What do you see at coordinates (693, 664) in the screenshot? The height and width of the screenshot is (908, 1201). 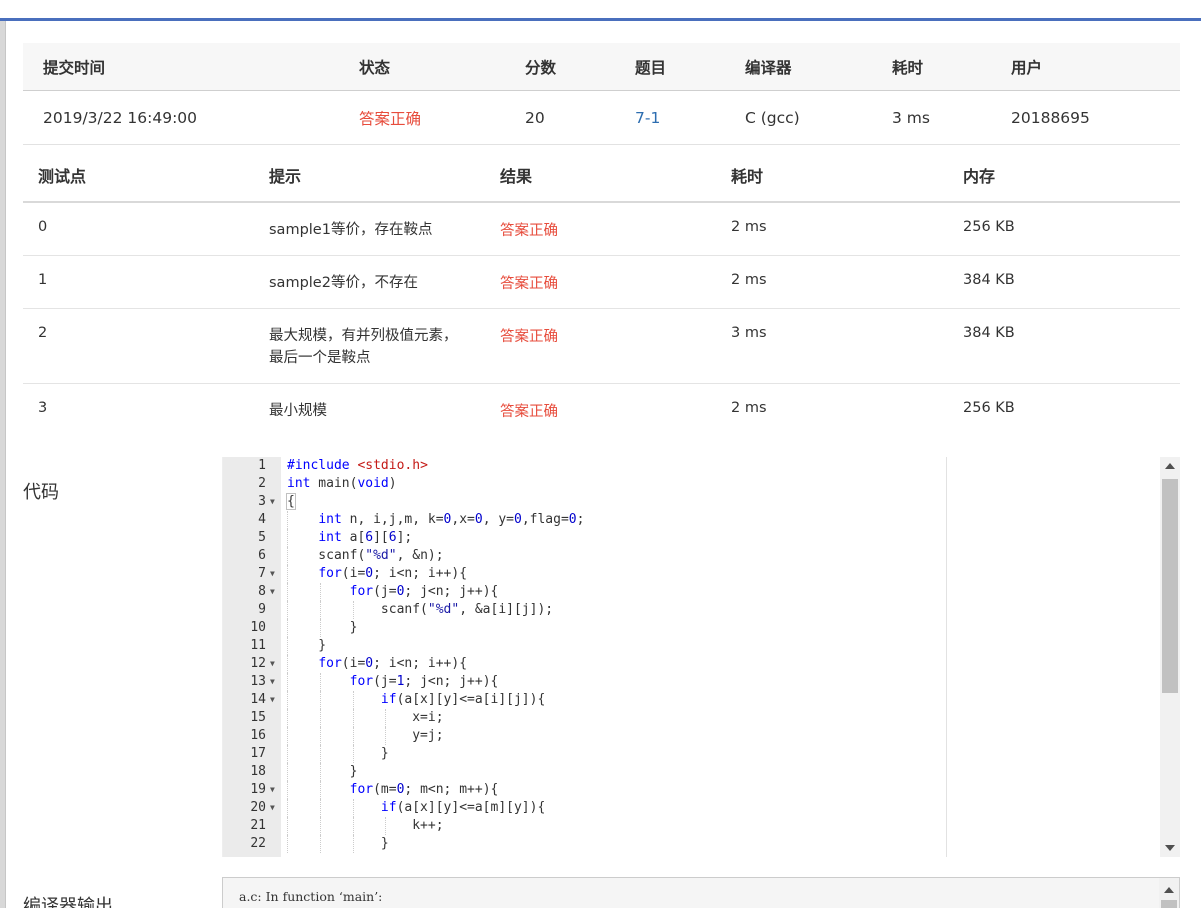 I see `code-line: 12 ▼ for(i=0; i<n; i++){` at bounding box center [693, 664].